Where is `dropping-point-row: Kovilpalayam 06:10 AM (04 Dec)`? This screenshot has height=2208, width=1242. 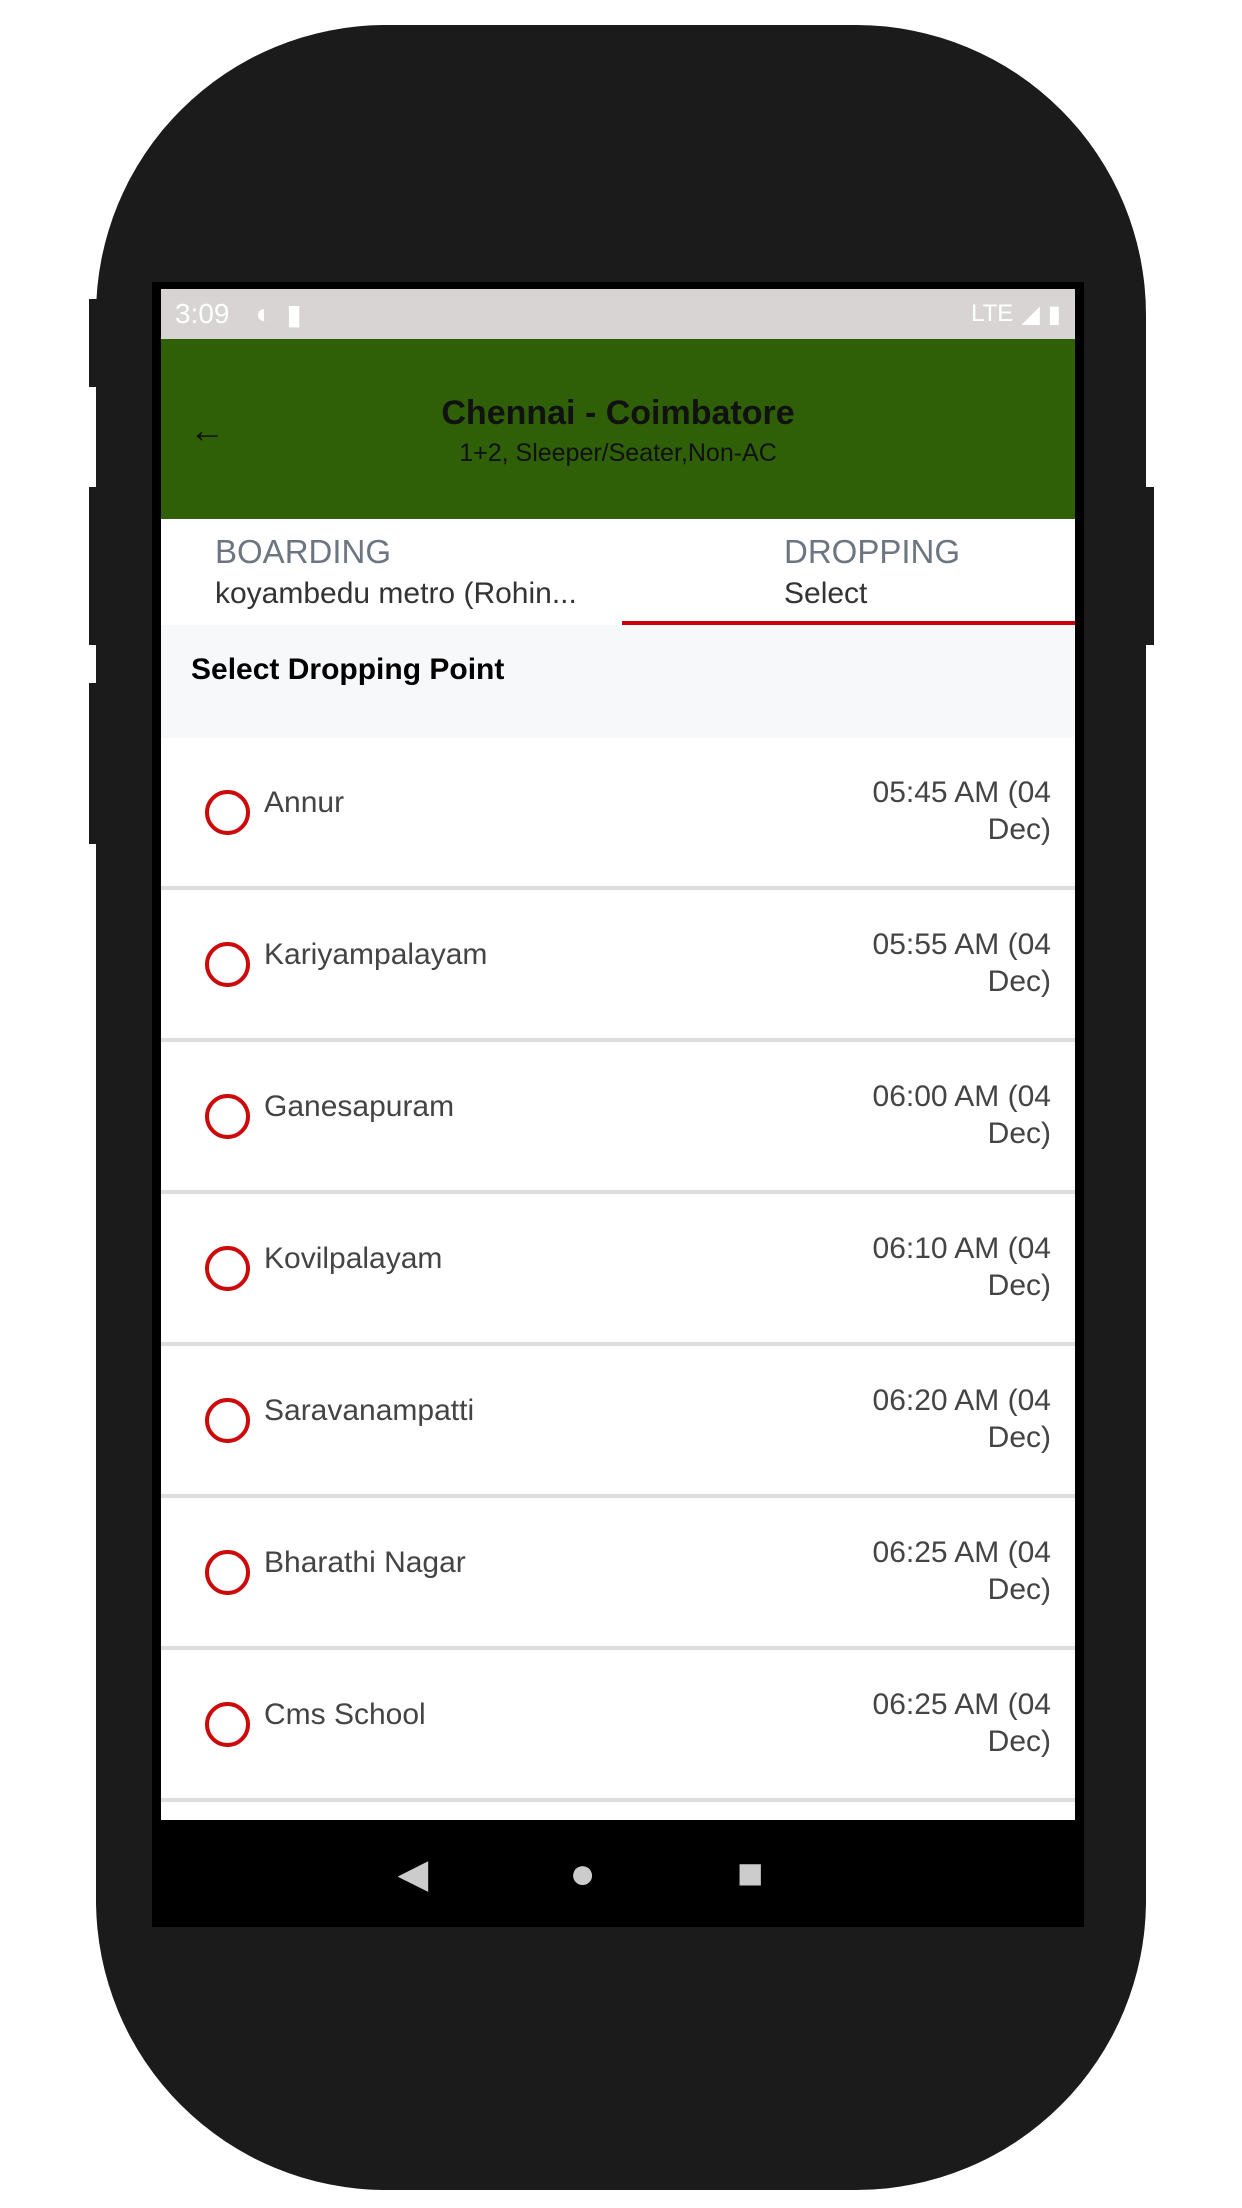 dropping-point-row: Kovilpalayam 06:10 AM (04 Dec) is located at coordinates (618, 1270).